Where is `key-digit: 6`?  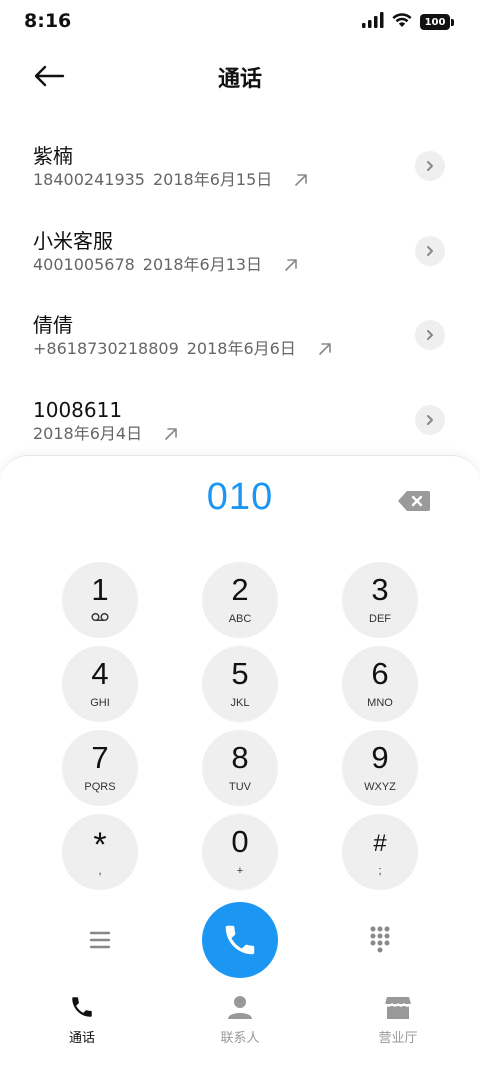 key-digit: 6 is located at coordinates (380, 673).